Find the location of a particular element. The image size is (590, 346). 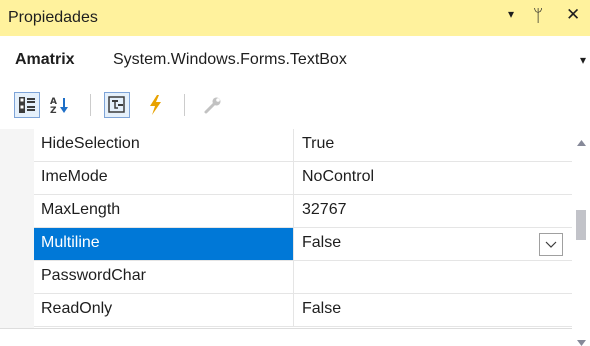

scrollbar-thumb is located at coordinates (581, 225).